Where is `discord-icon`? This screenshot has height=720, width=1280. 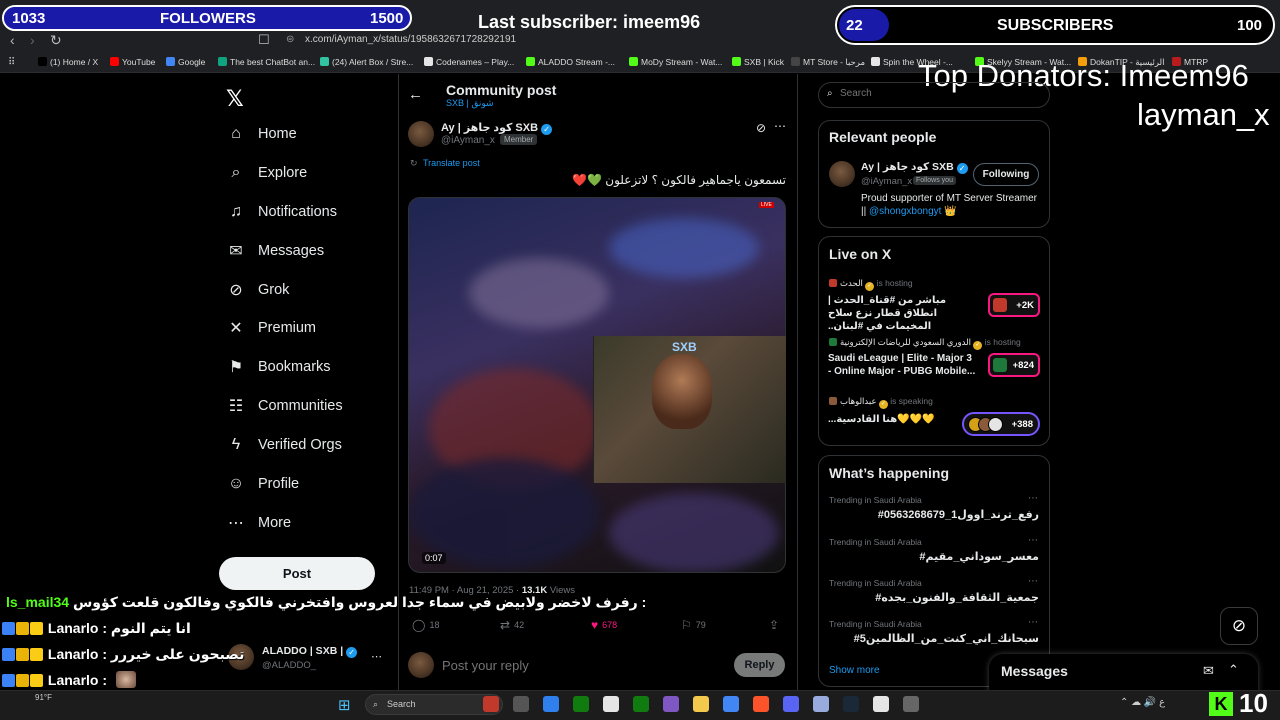 discord-icon is located at coordinates (791, 704).